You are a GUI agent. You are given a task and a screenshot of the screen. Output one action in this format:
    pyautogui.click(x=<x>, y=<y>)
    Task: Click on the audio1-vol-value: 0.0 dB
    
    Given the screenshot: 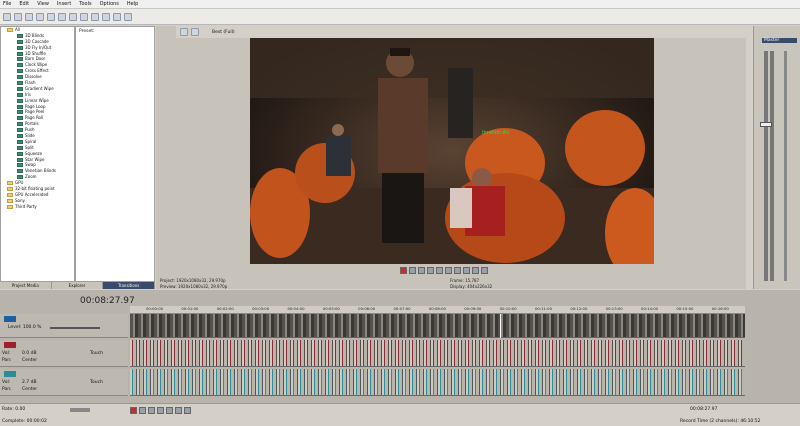 What is the action you would take?
    pyautogui.click(x=29, y=353)
    